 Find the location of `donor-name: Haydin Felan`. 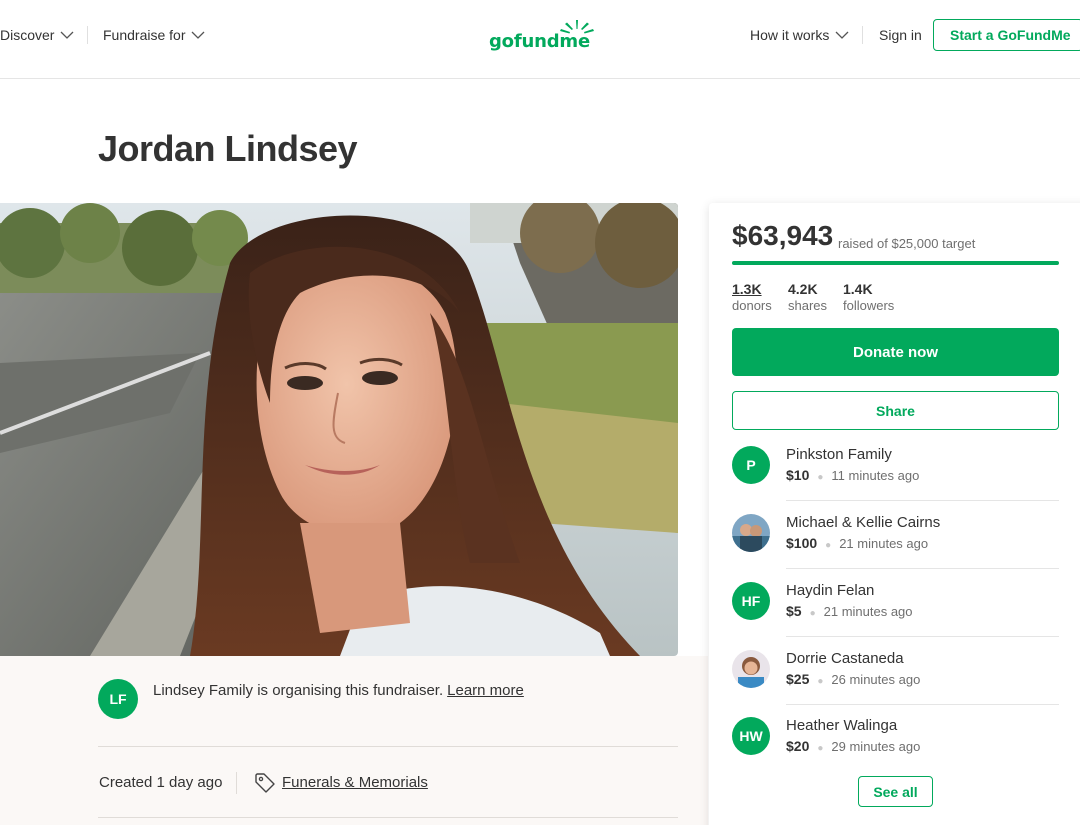

donor-name: Haydin Felan is located at coordinates (830, 590).